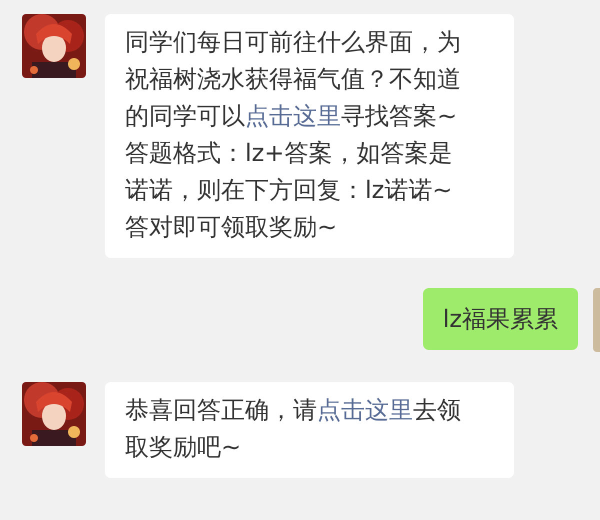 The width and height of the screenshot is (600, 520). Describe the element at coordinates (500, 319) in the screenshot. I see `message-text: lz福果累累` at that location.